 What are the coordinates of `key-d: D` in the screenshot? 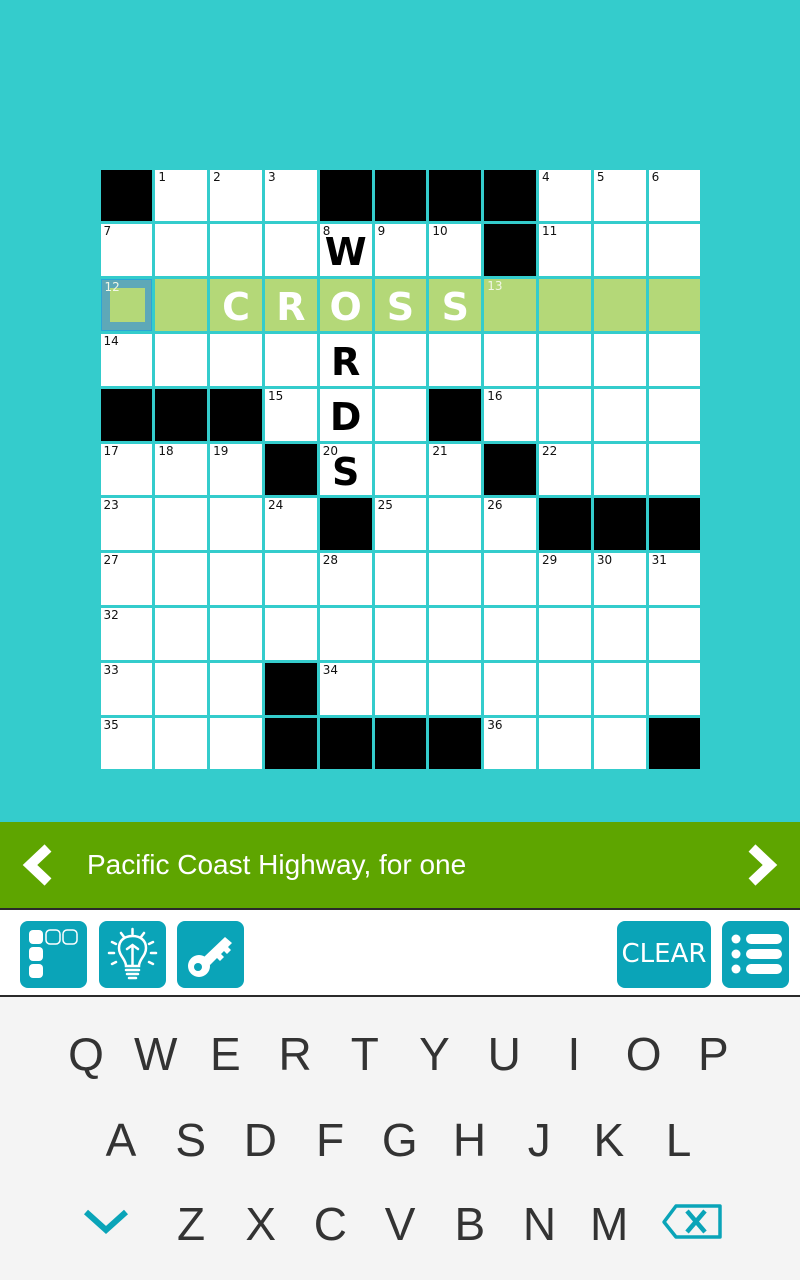 It's located at (260, 1140).